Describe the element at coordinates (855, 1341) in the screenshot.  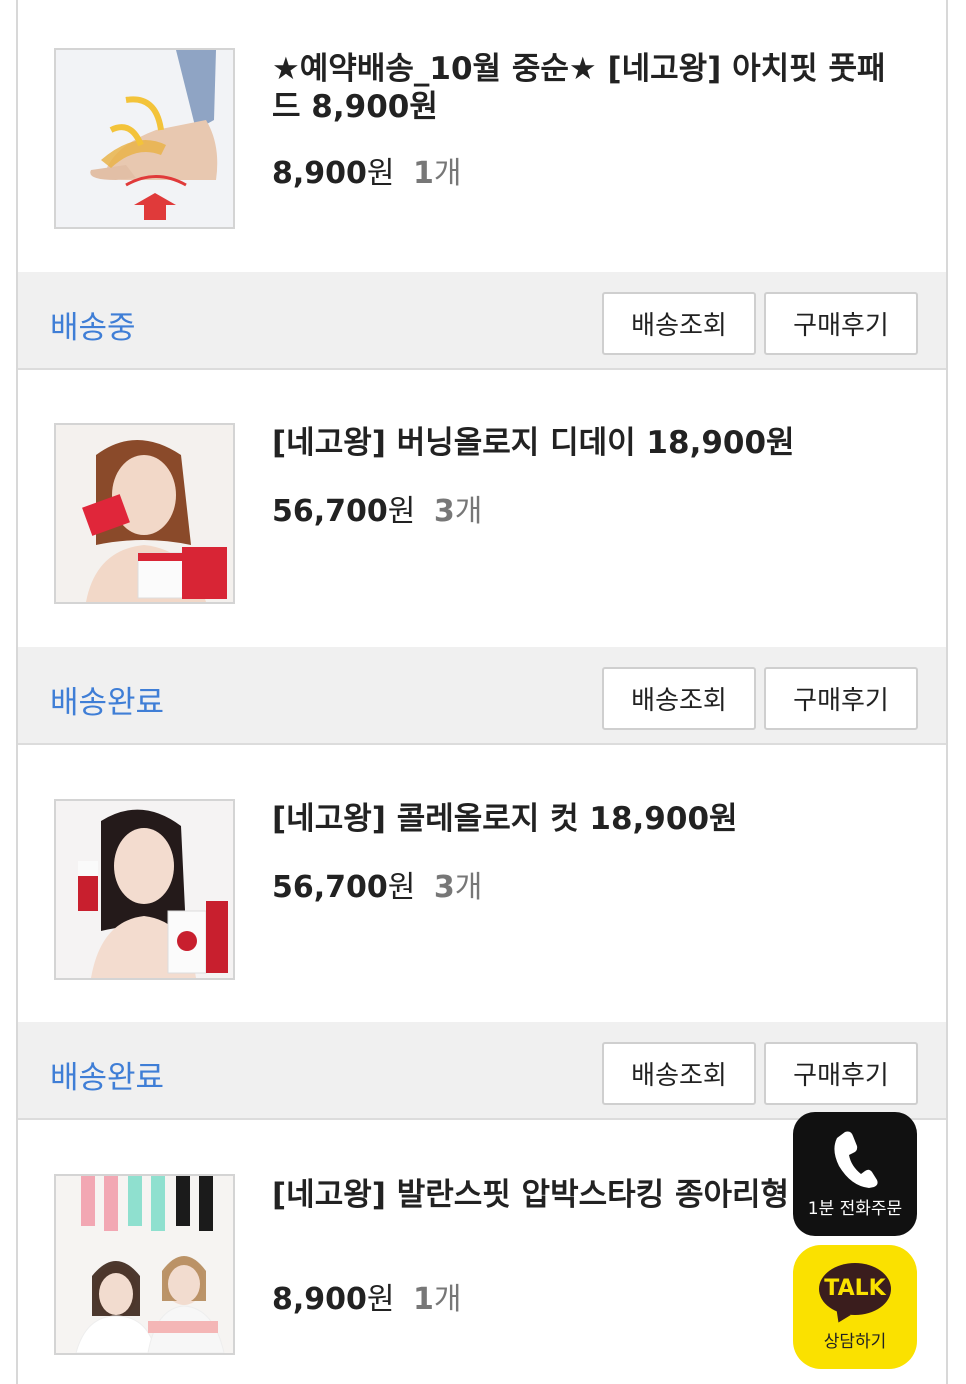
I see `consult-label: 상담하기` at that location.